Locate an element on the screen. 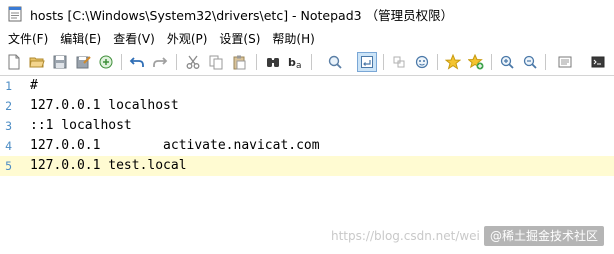 This screenshot has height=254, width=614. browse-icon is located at coordinates (106, 62).